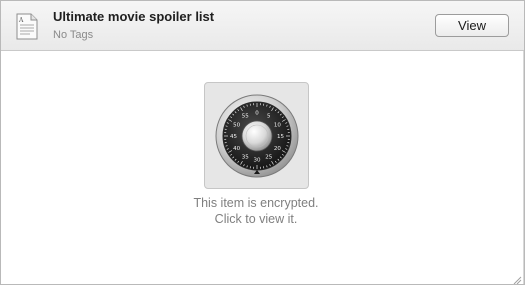  Describe the element at coordinates (236, 149) in the screenshot. I see `dial-number: 40` at that location.